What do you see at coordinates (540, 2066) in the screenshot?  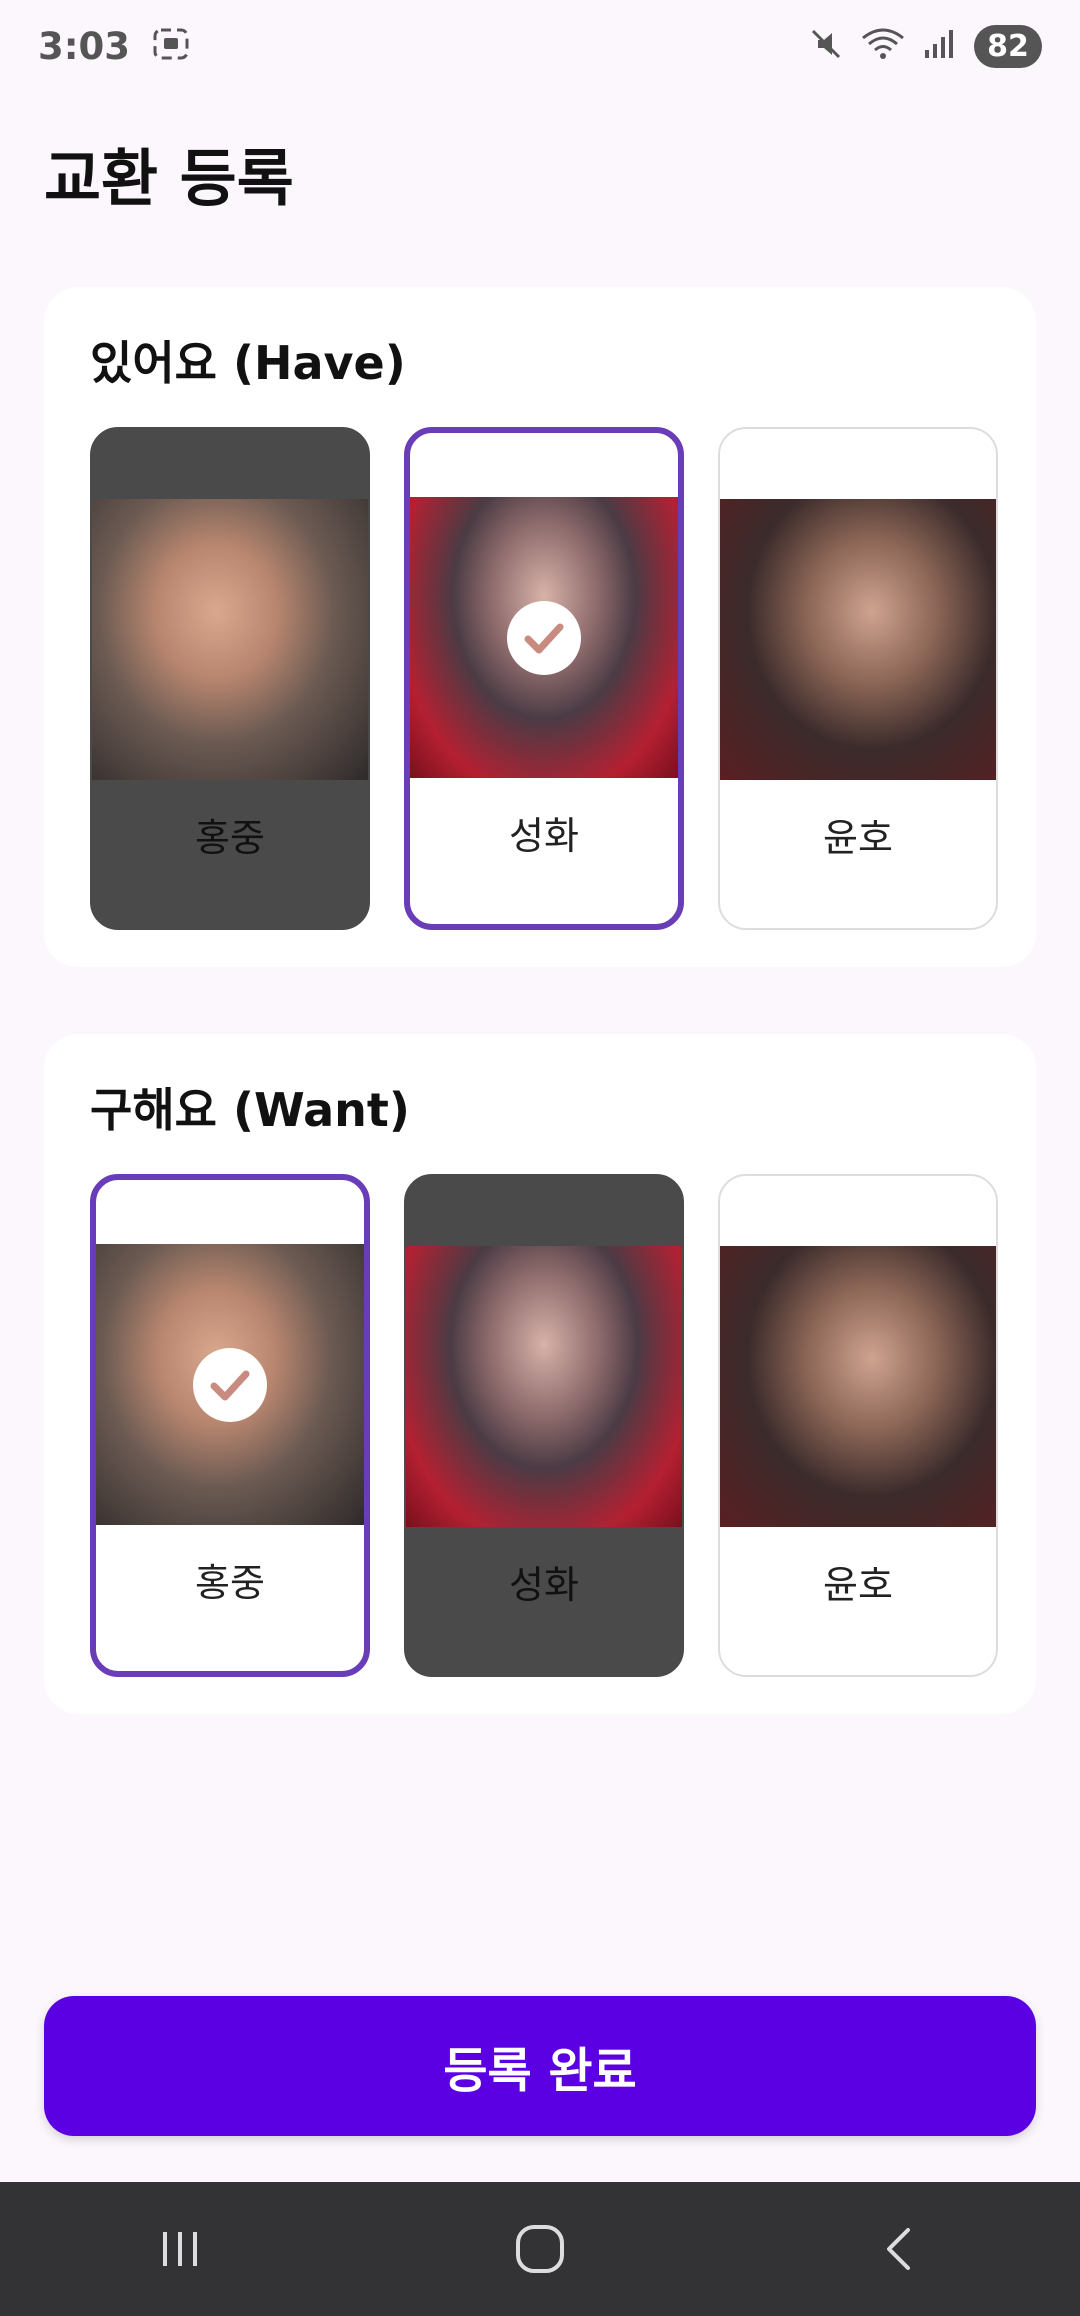 I see `submit-button: 등록 완료` at bounding box center [540, 2066].